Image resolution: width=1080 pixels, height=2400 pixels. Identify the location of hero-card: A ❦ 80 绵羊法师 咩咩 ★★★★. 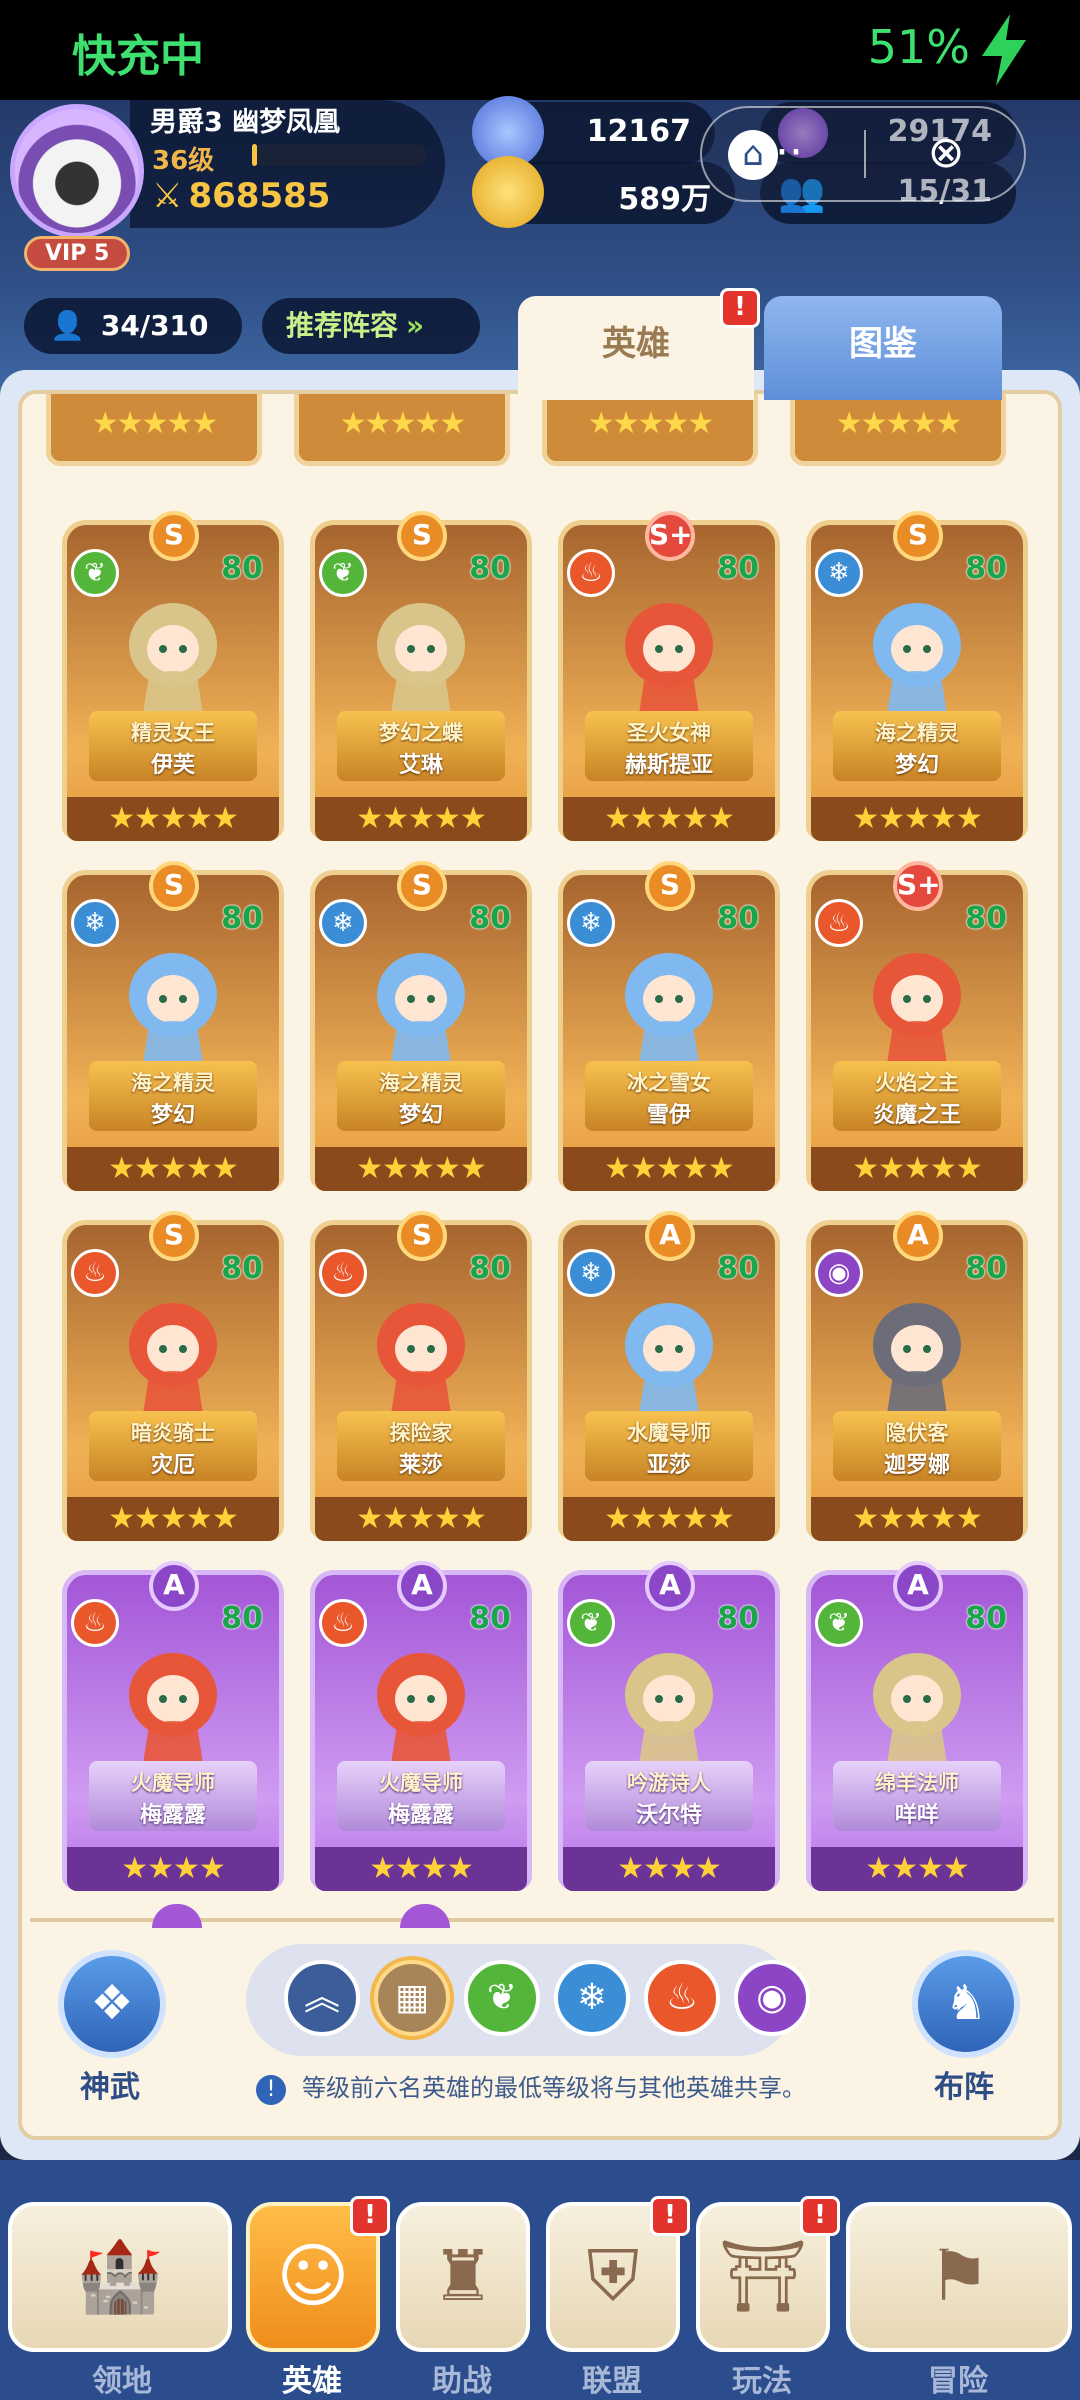
(917, 1726).